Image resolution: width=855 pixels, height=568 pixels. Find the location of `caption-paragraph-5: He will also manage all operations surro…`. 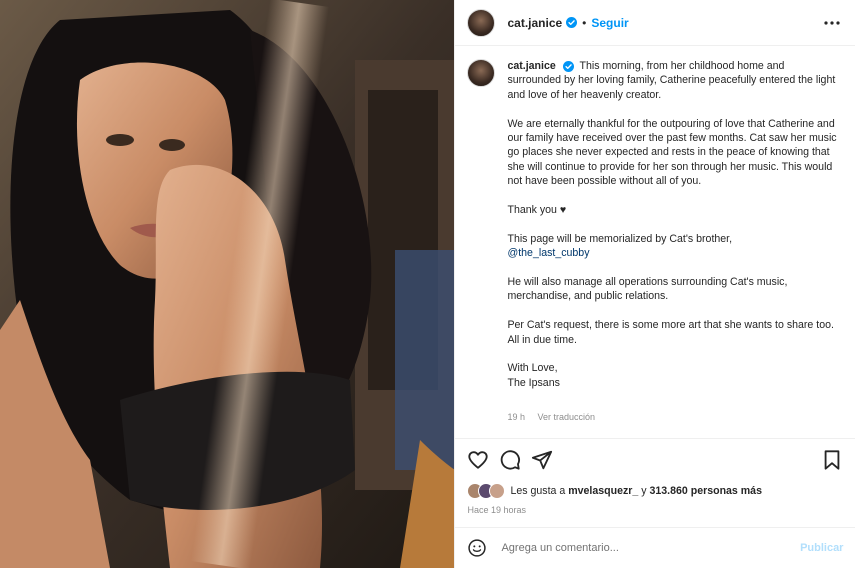

caption-paragraph-5: He will also manage all operations surro… is located at coordinates (647, 289).